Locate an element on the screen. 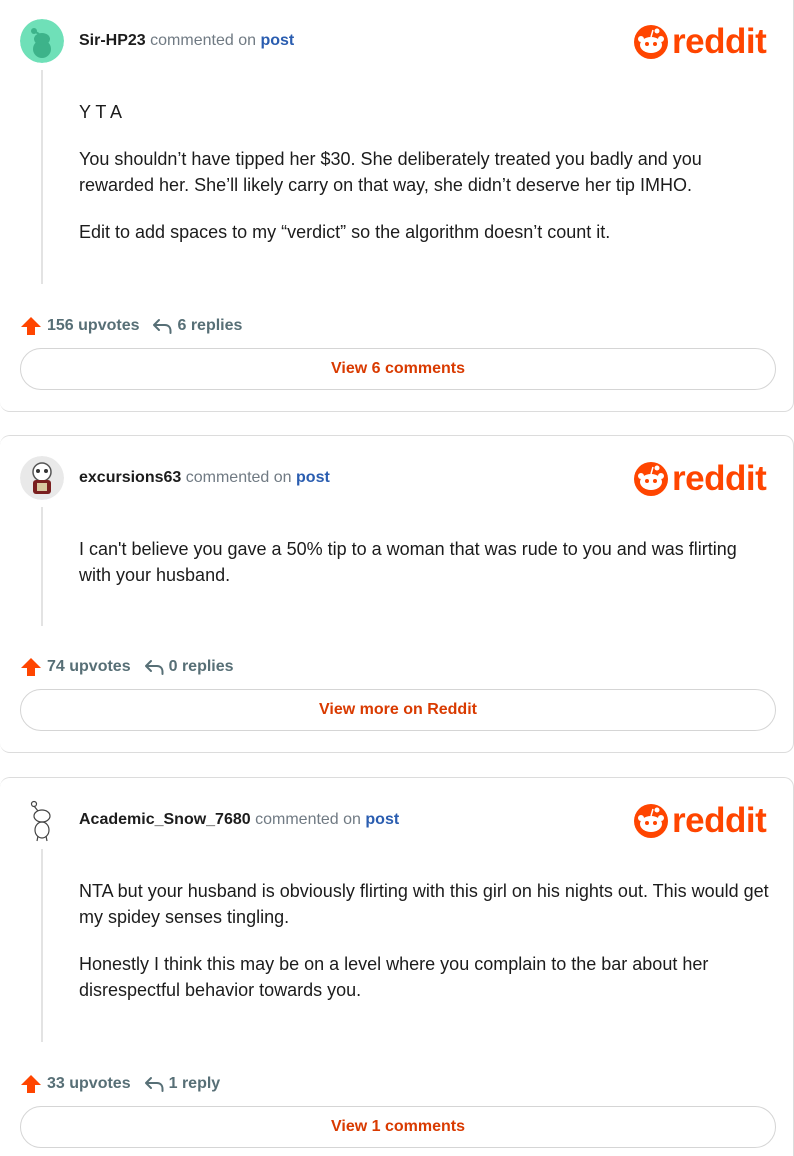 This screenshot has height=1156, width=794. upvote-count: 156 upvotes is located at coordinates (93, 325).